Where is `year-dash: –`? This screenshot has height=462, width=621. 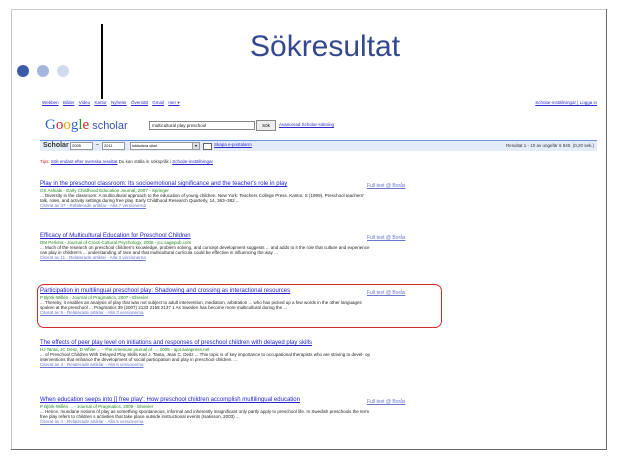 year-dash: – is located at coordinates (97, 145).